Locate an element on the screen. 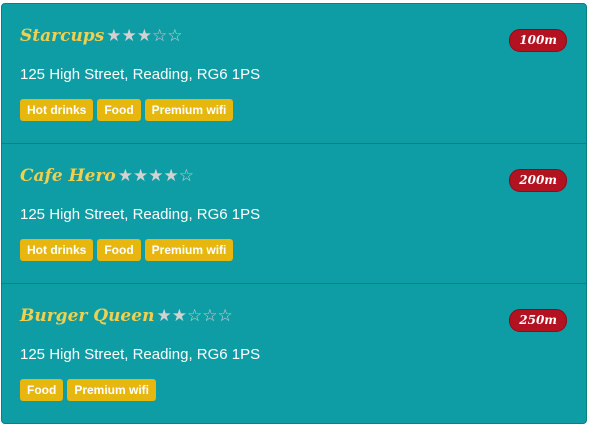 The height and width of the screenshot is (427, 590). distance-badge: 200m is located at coordinates (538, 180).